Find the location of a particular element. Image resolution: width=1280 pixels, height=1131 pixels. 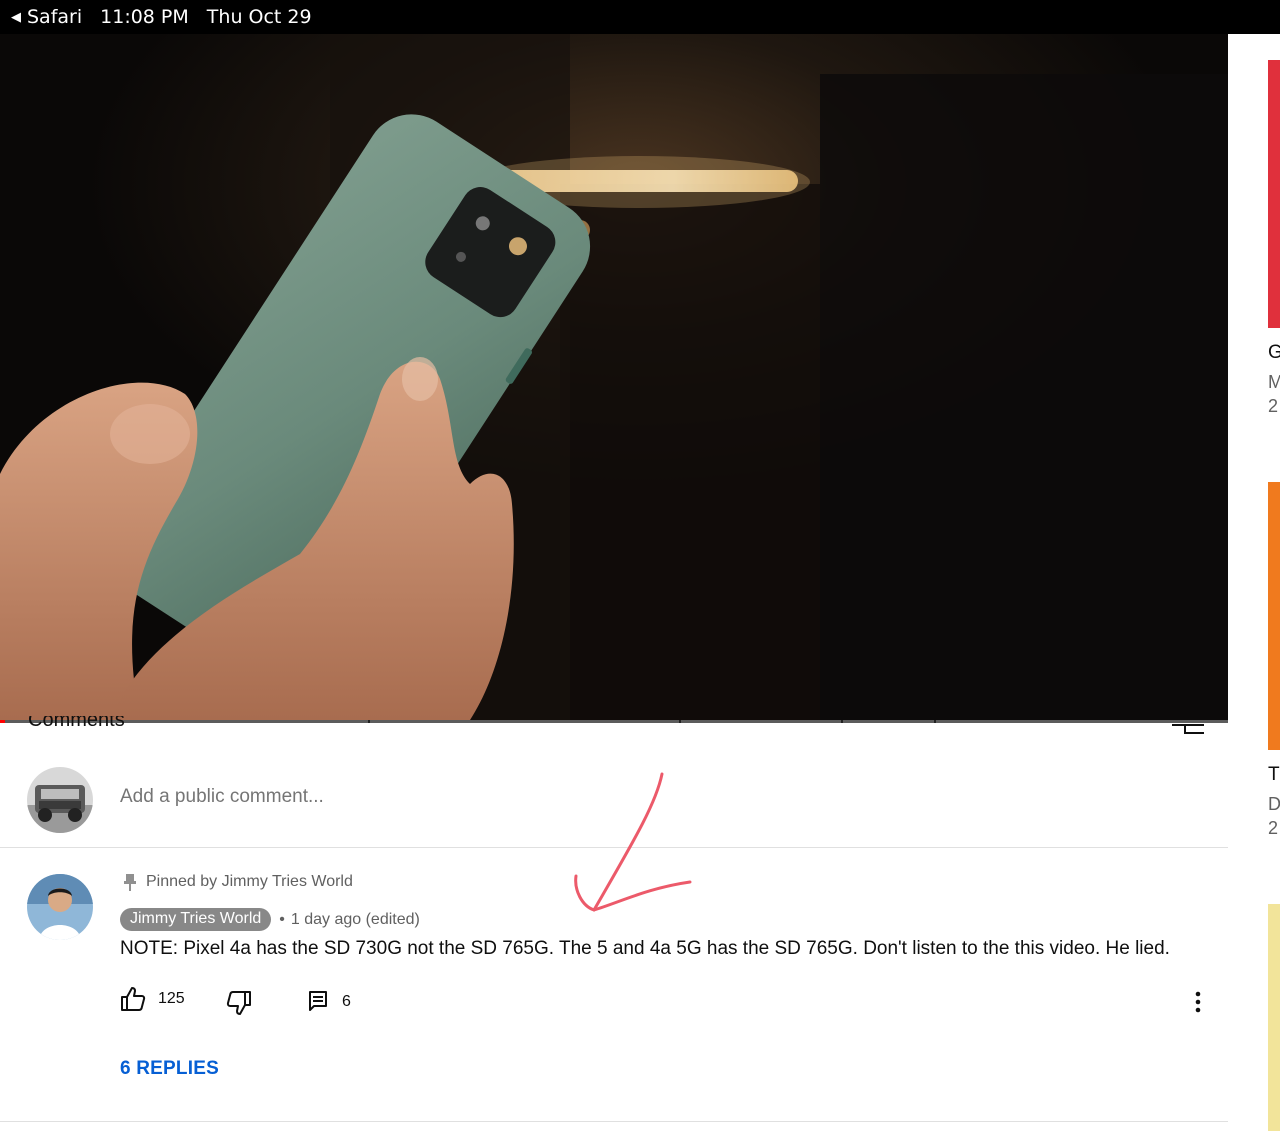

video-progress-fill is located at coordinates (2, 721).